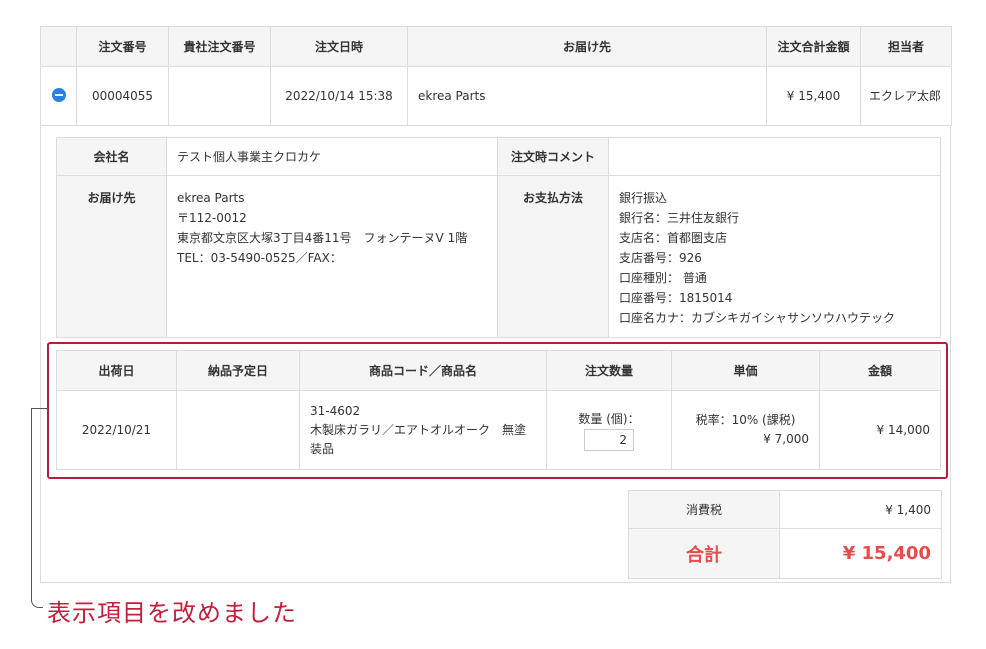 The width and height of the screenshot is (986, 649). Describe the element at coordinates (111, 156) in the screenshot. I see `company-label: 会社名` at that location.